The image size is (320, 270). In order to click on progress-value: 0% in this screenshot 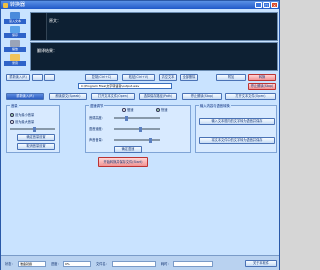, I will do `click(77, 264)`.